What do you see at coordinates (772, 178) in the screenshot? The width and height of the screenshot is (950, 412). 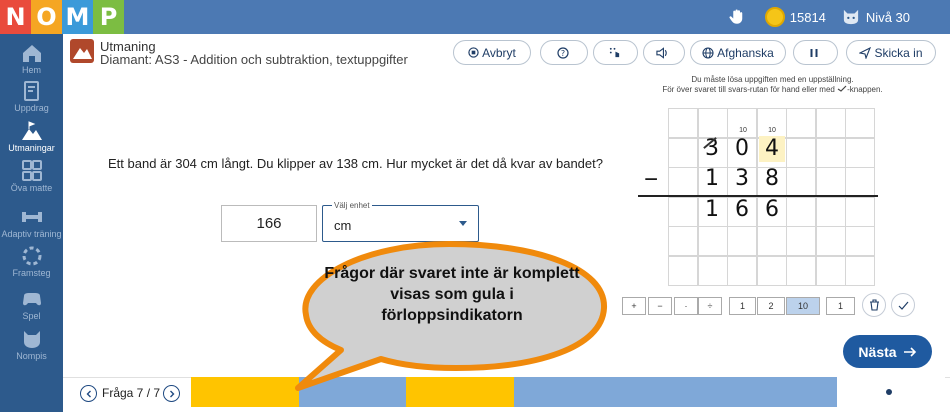 I see `calc-digit: 8` at bounding box center [772, 178].